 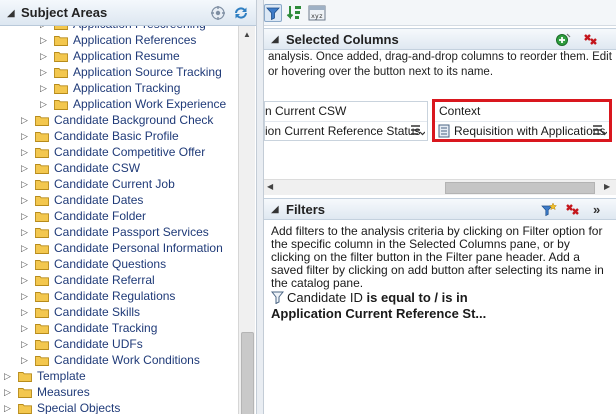 I want to click on tree-item: ▷ Candidate Current Job, so click(x=119, y=184).